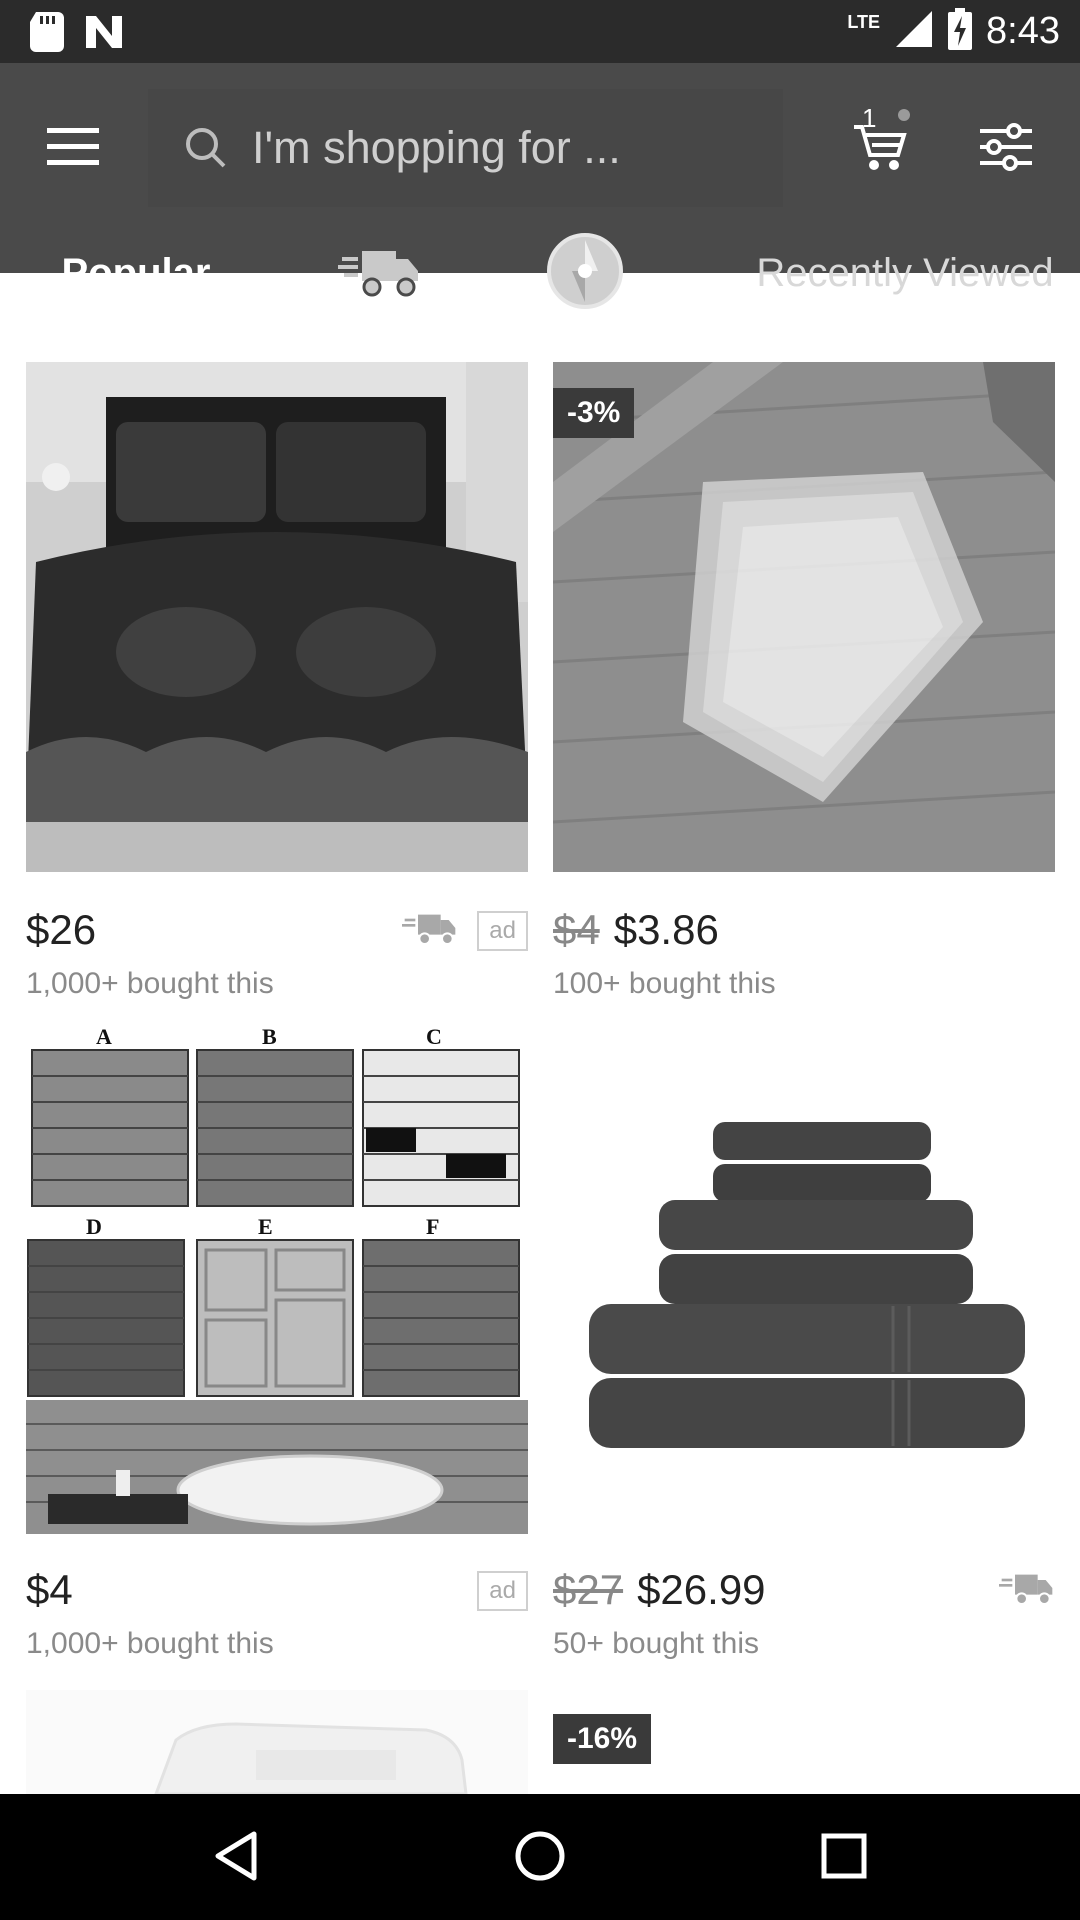 This screenshot has height=1920, width=1080. Describe the element at coordinates (666, 929) in the screenshot. I see `product-price: $3.86` at that location.